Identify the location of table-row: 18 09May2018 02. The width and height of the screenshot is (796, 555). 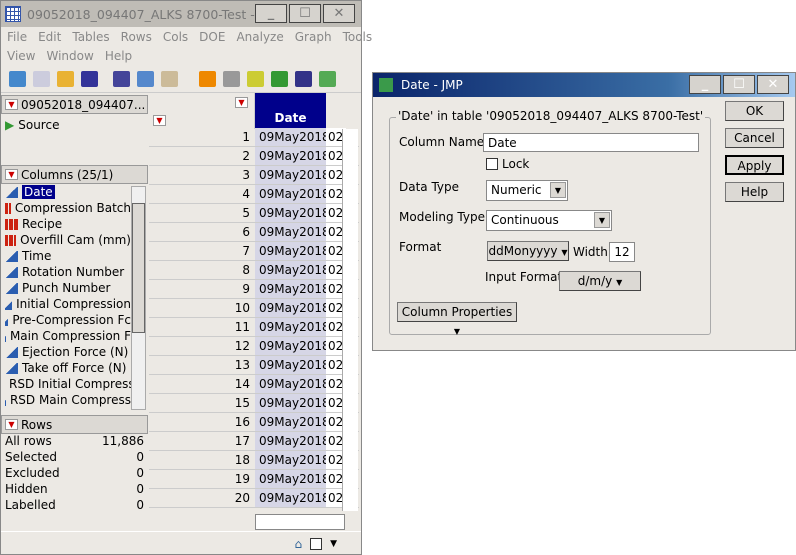
(254, 460).